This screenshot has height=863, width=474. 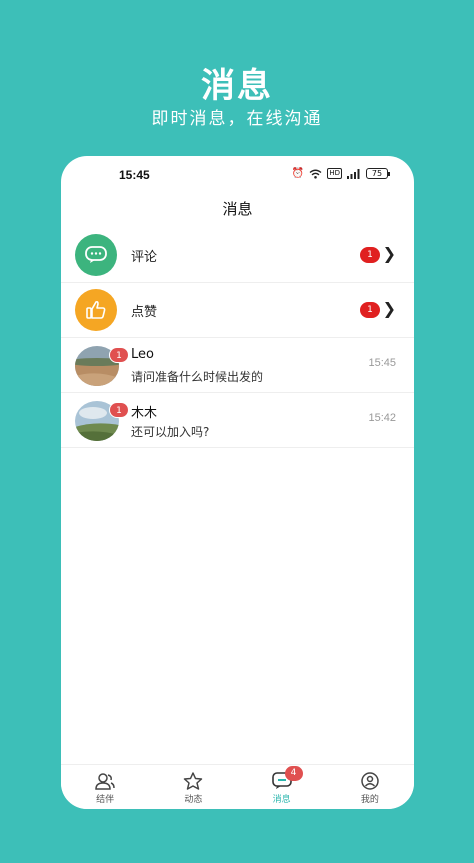 I want to click on notification-label: 评论, so click(x=144, y=257).